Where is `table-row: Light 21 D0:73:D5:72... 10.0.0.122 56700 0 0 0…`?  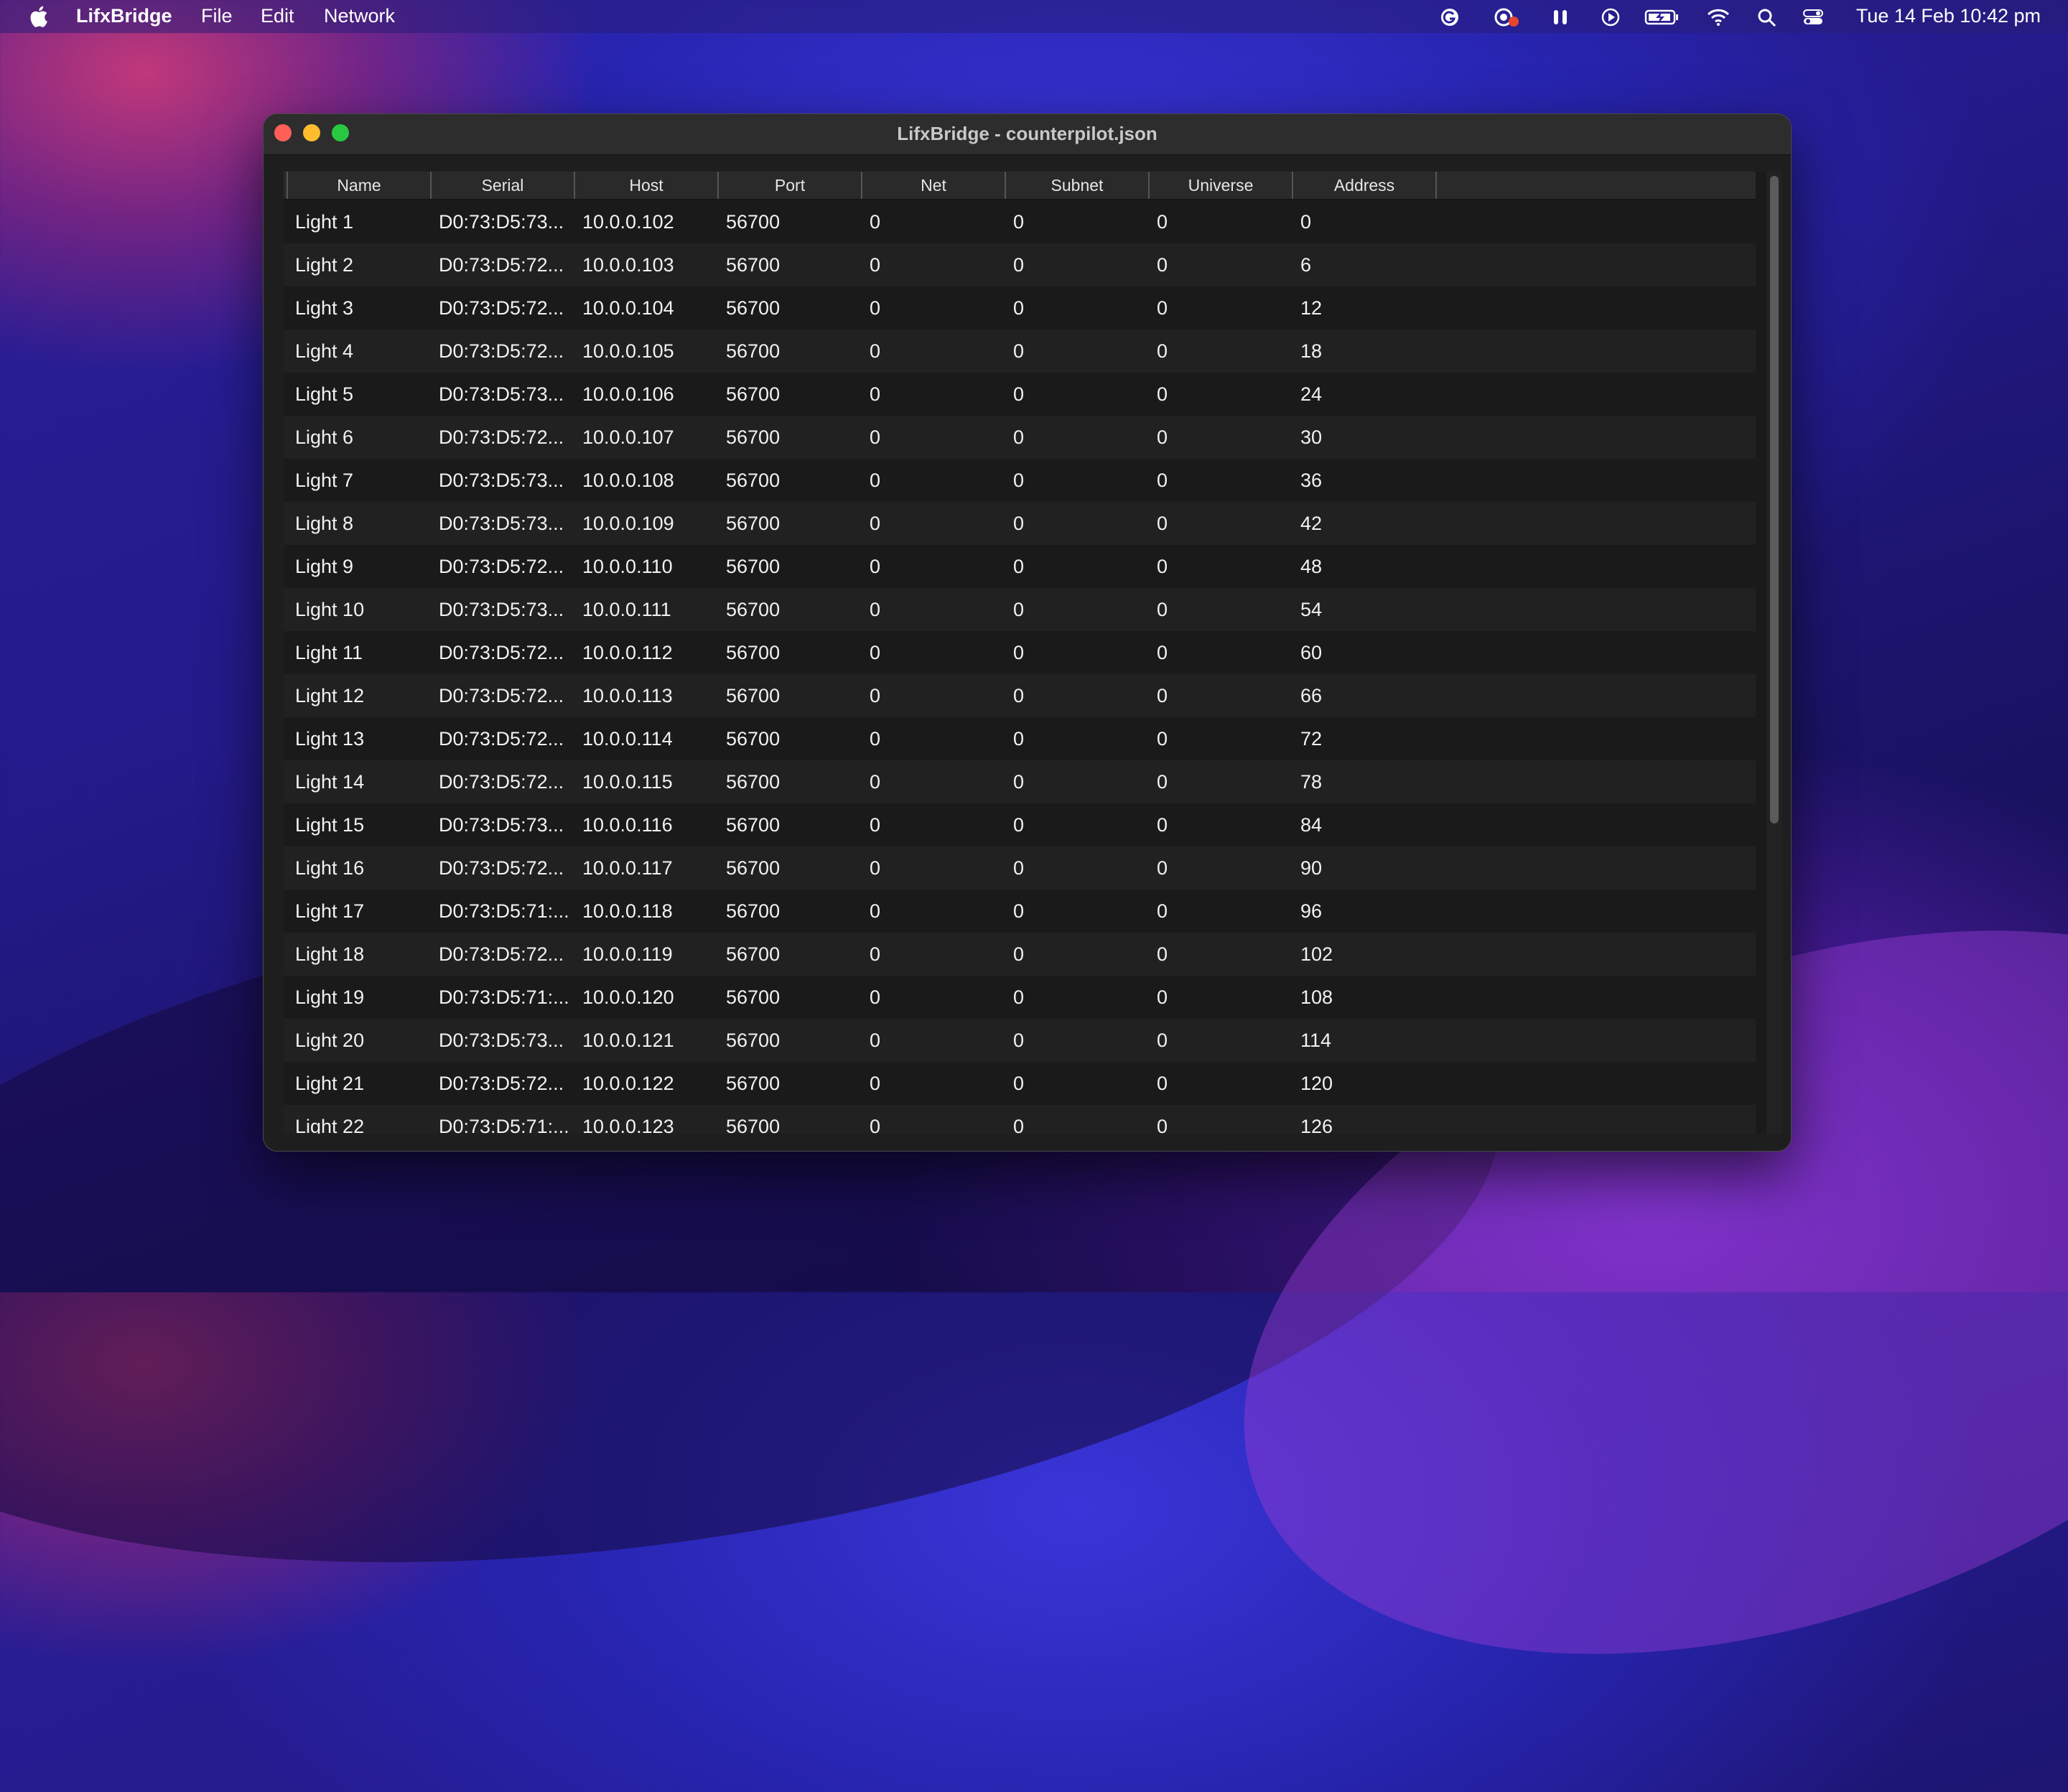 table-row: Light 21 D0:73:D5:72... 10.0.0.122 56700 0 0 0… is located at coordinates (1020, 1083).